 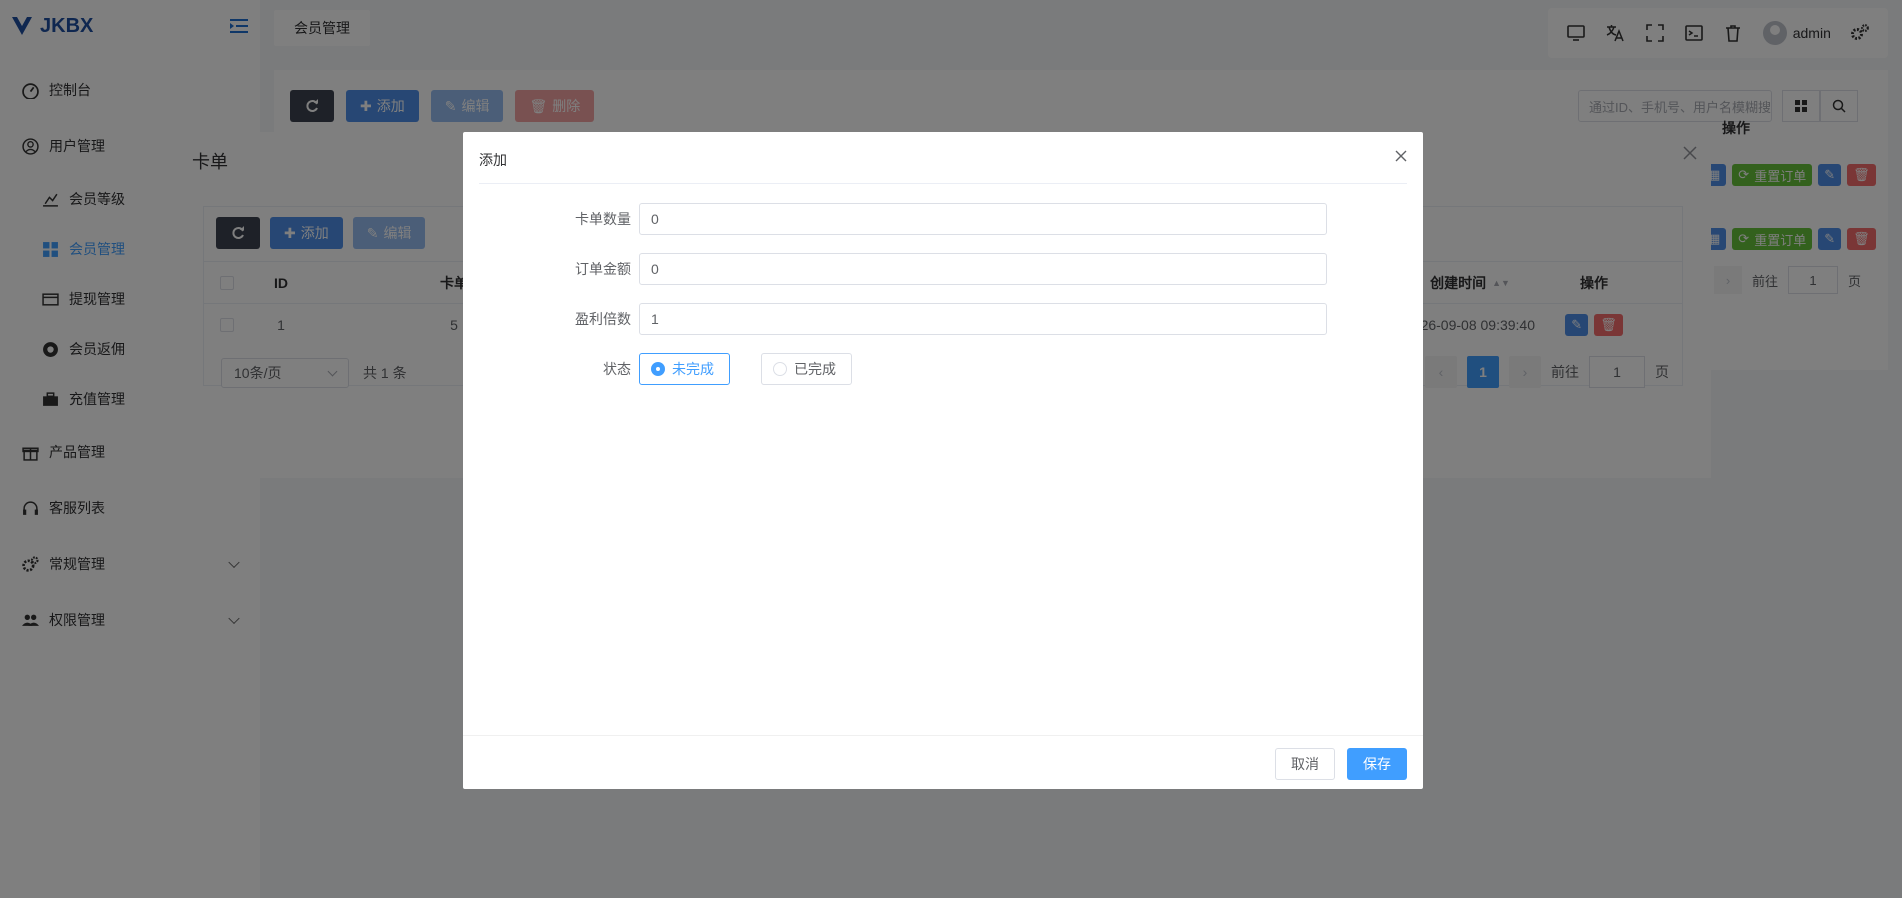 I want to click on order-amount-input: 0, so click(x=983, y=269).